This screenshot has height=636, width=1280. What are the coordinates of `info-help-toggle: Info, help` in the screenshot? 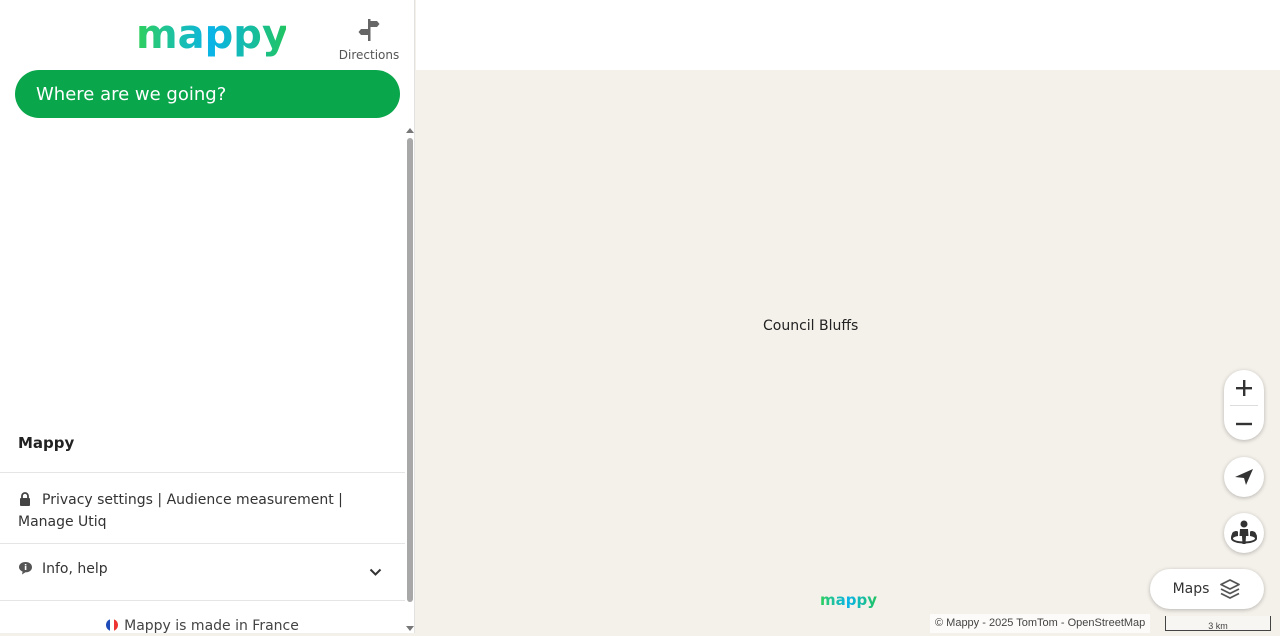 It's located at (203, 572).